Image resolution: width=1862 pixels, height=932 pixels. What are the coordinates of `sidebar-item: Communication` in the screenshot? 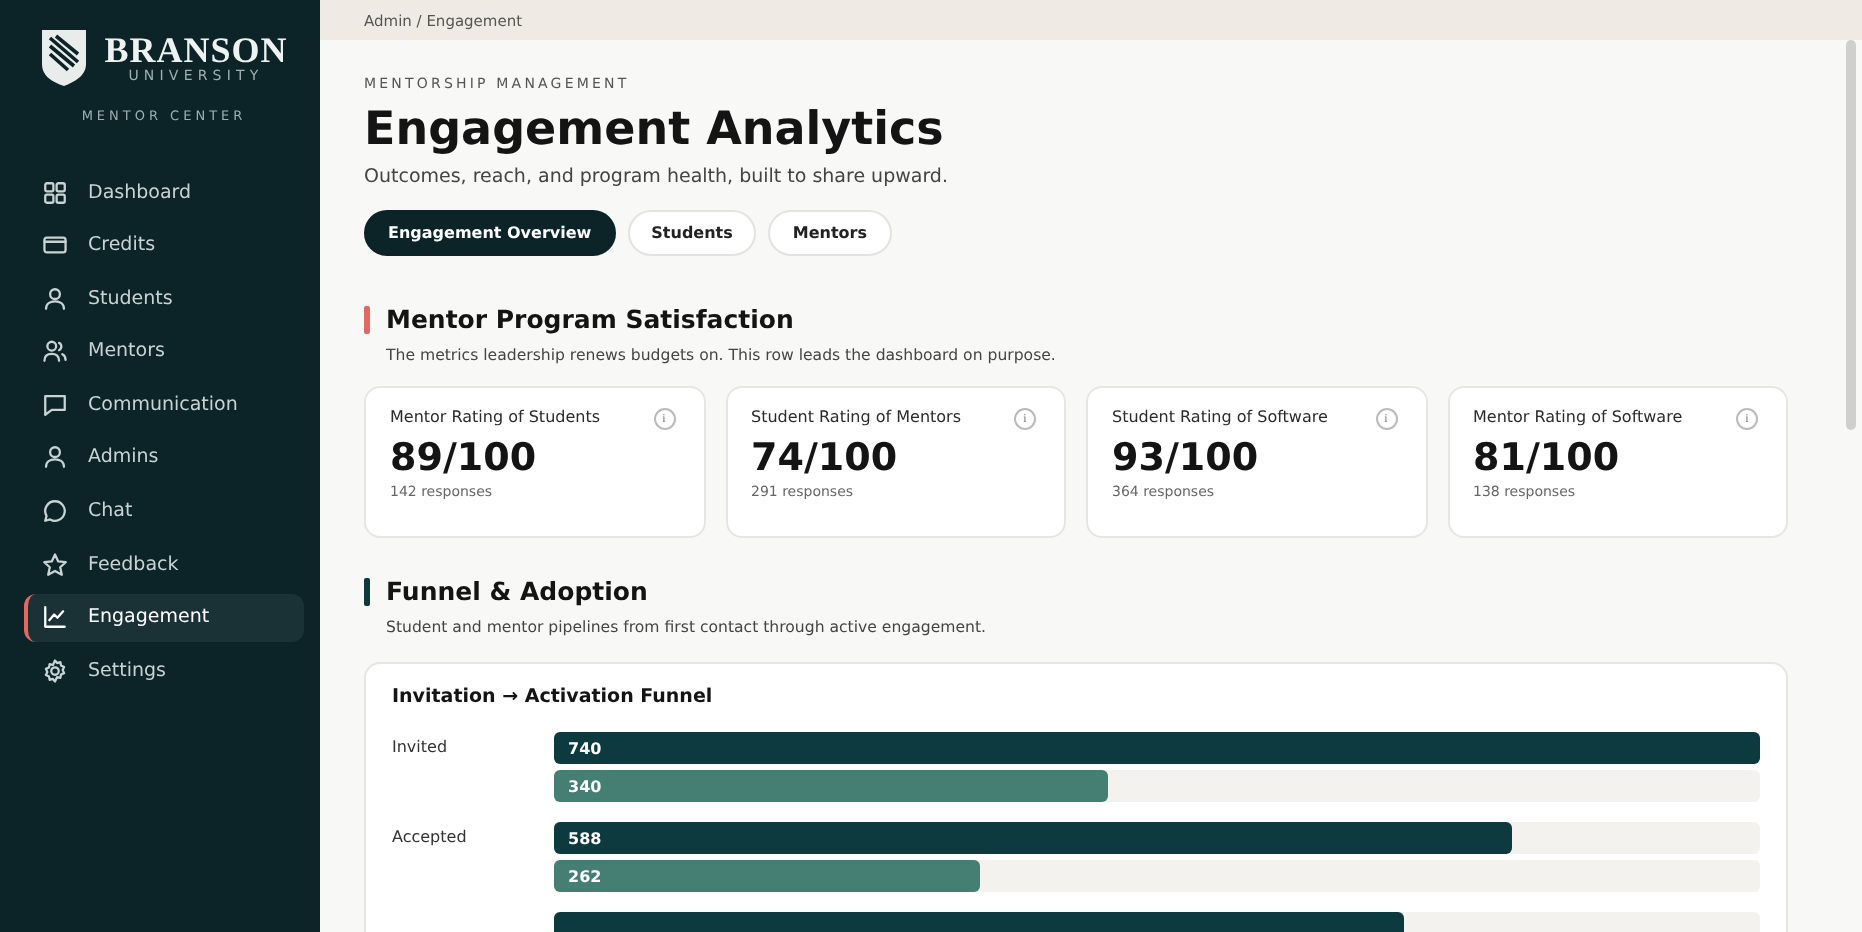 It's located at (164, 404).